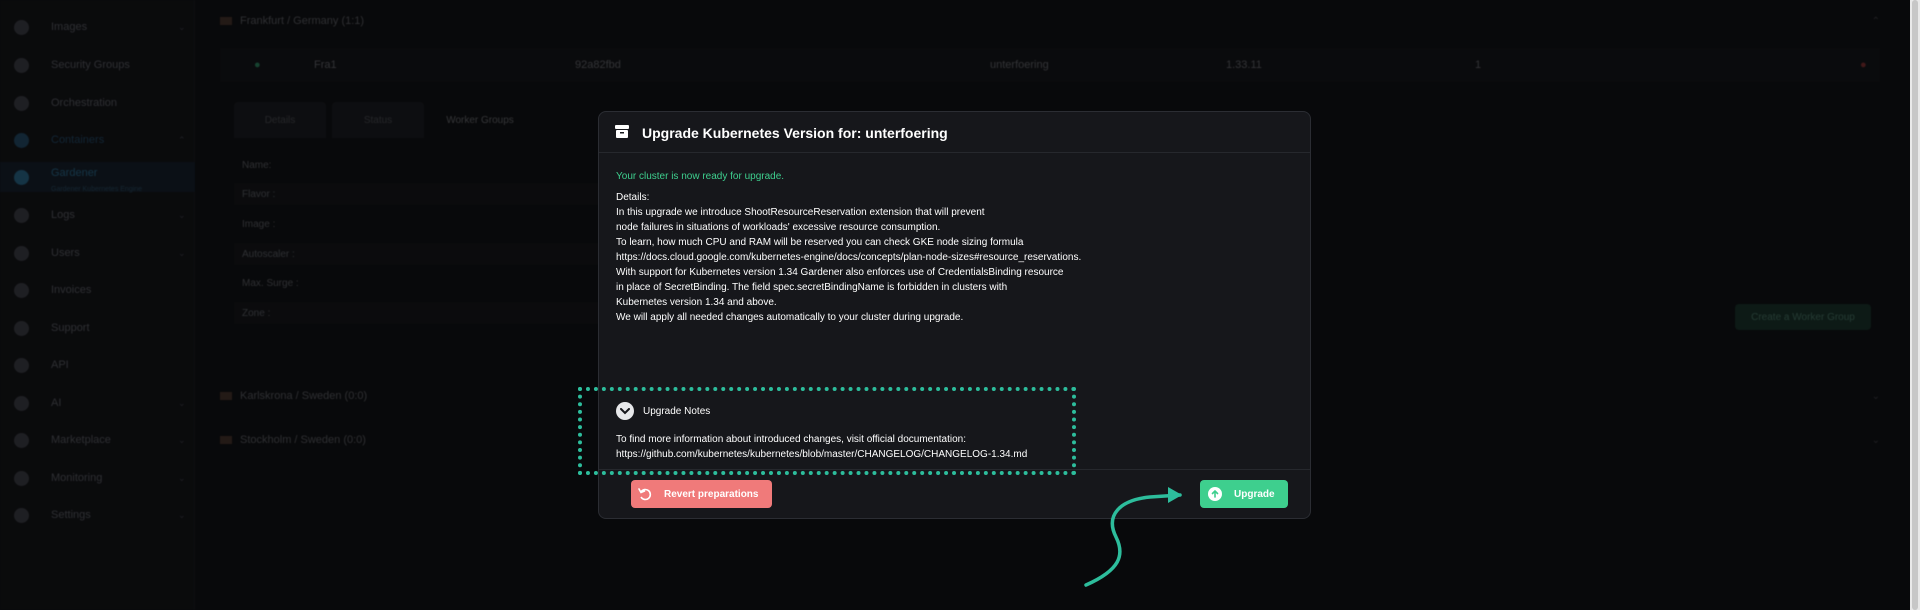  What do you see at coordinates (696, 302) in the screenshot?
I see `details-line: Kubernetes version 1.34 and above.` at bounding box center [696, 302].